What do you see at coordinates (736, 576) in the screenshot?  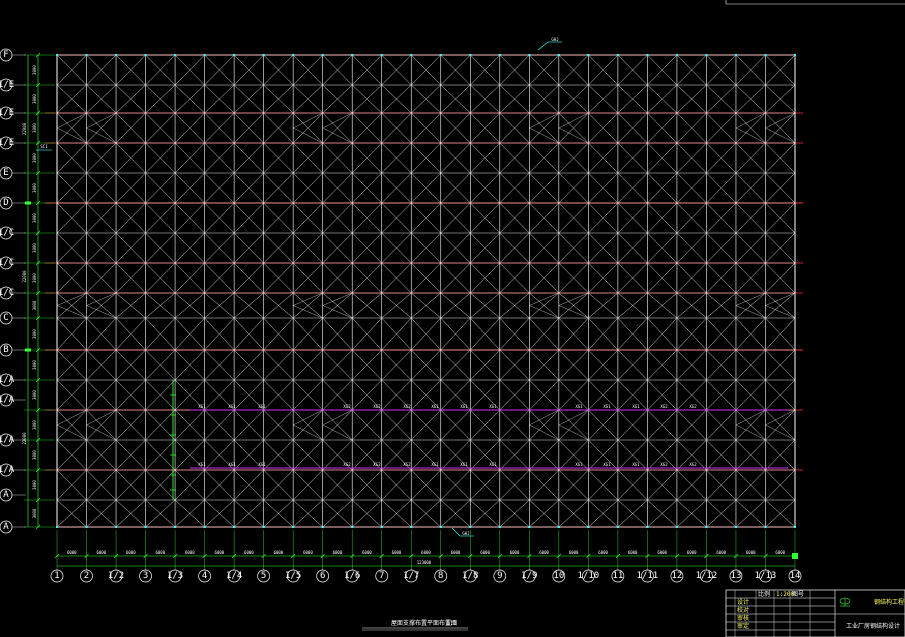 I see `grid-bubble-bottom-label: 13` at bounding box center [736, 576].